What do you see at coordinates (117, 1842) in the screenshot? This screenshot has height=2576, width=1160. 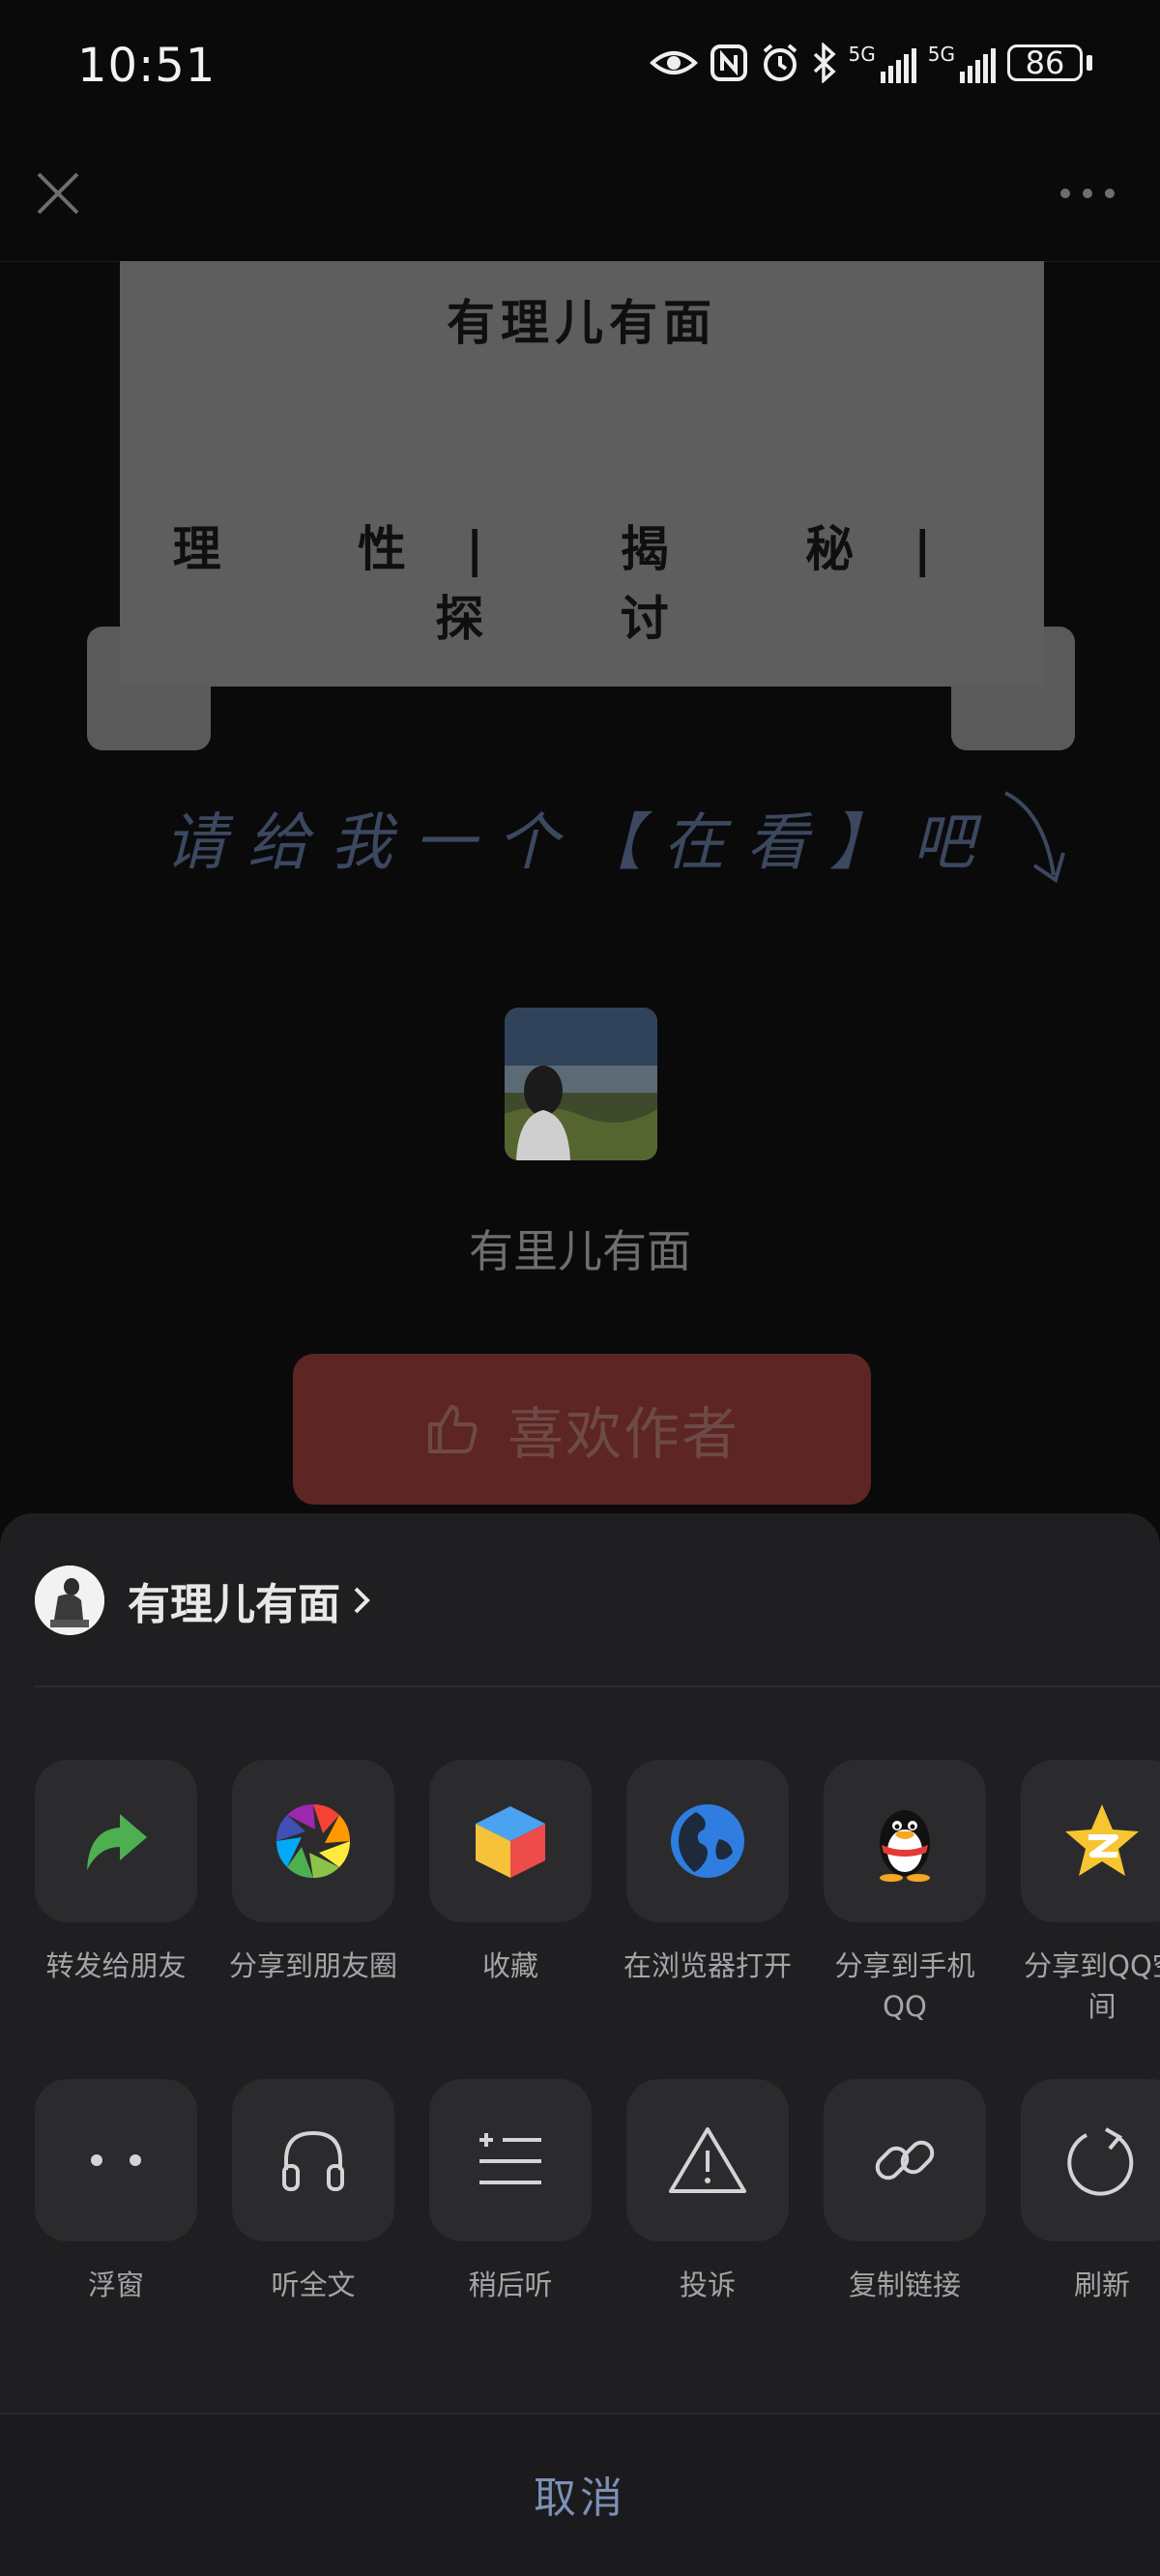 I see `forward-icon` at bounding box center [117, 1842].